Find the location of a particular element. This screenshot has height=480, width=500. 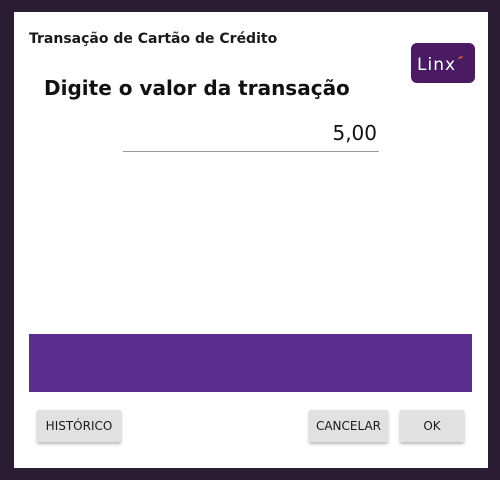

ok-button: OK is located at coordinates (432, 426).